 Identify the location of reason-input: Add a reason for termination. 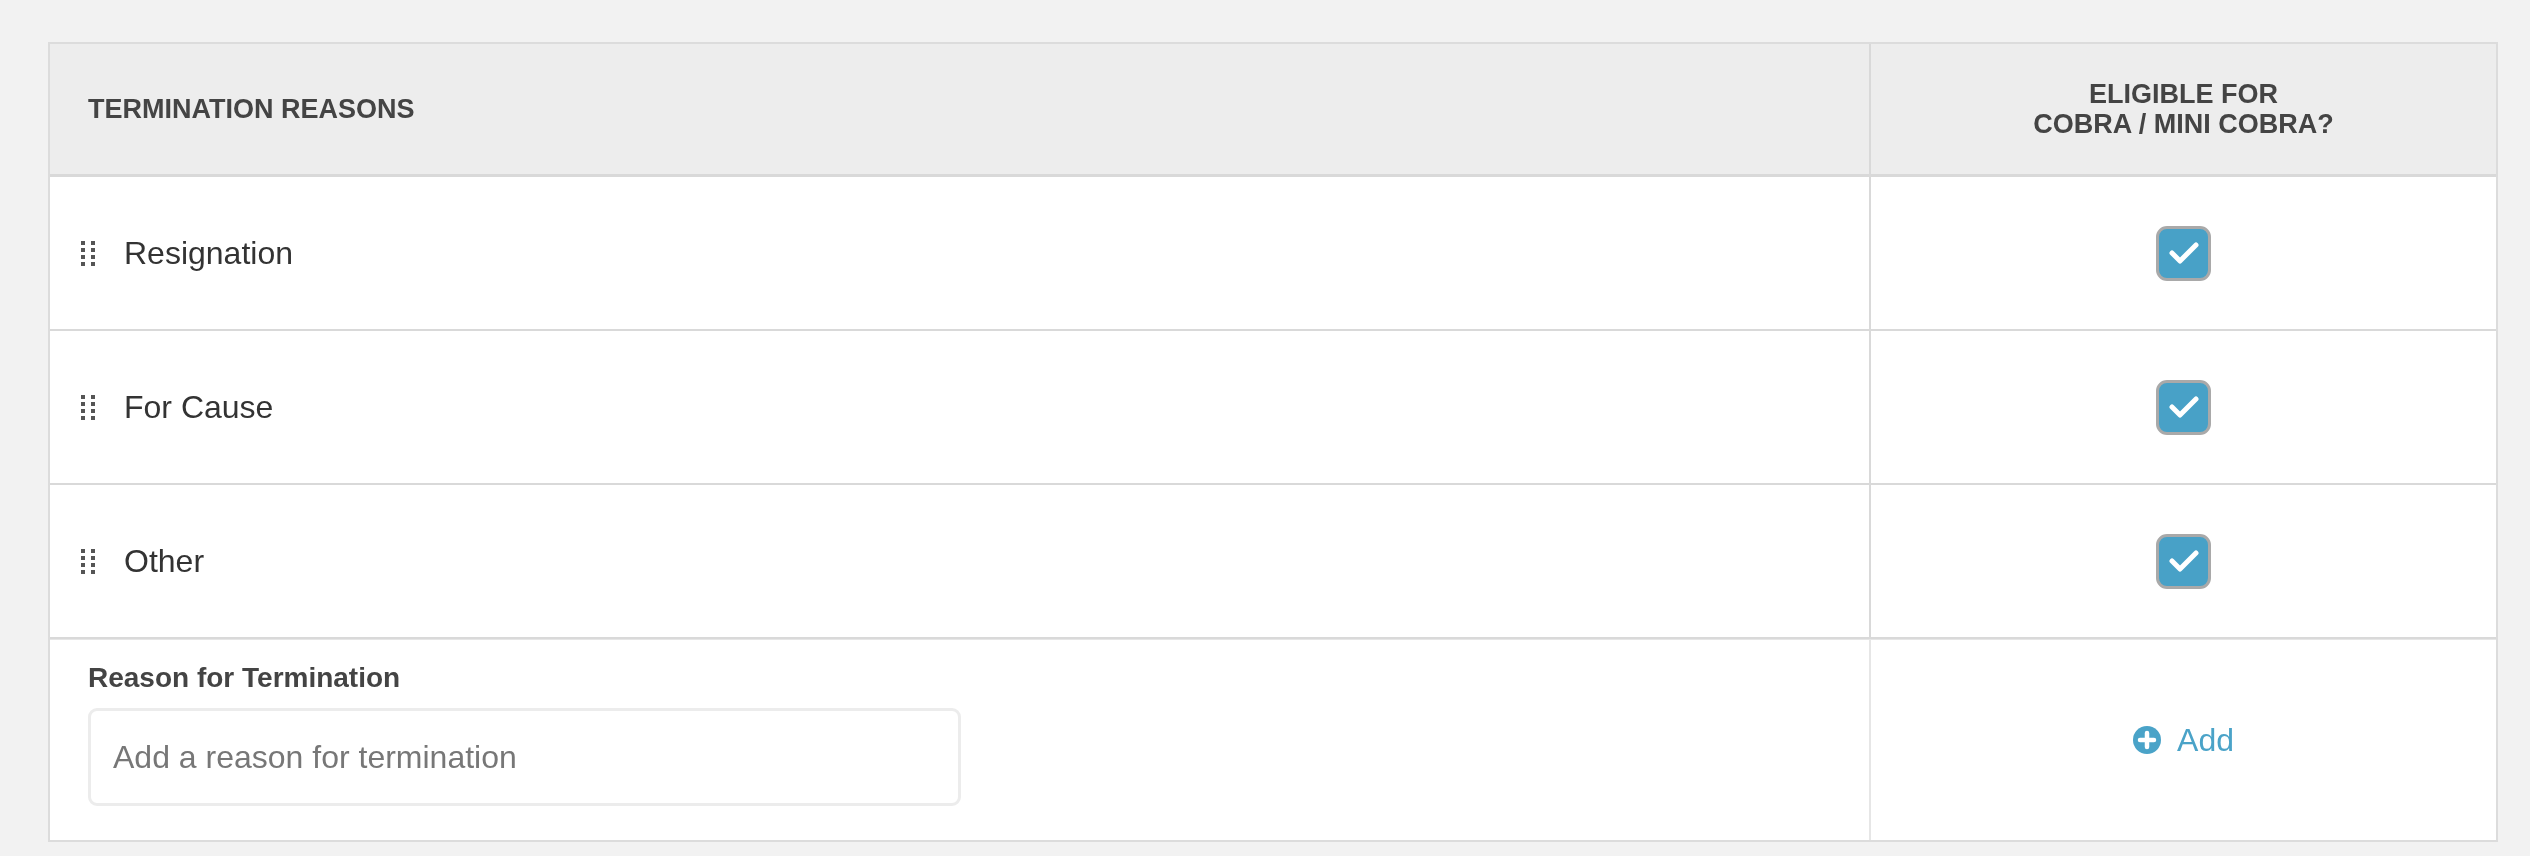
(524, 757).